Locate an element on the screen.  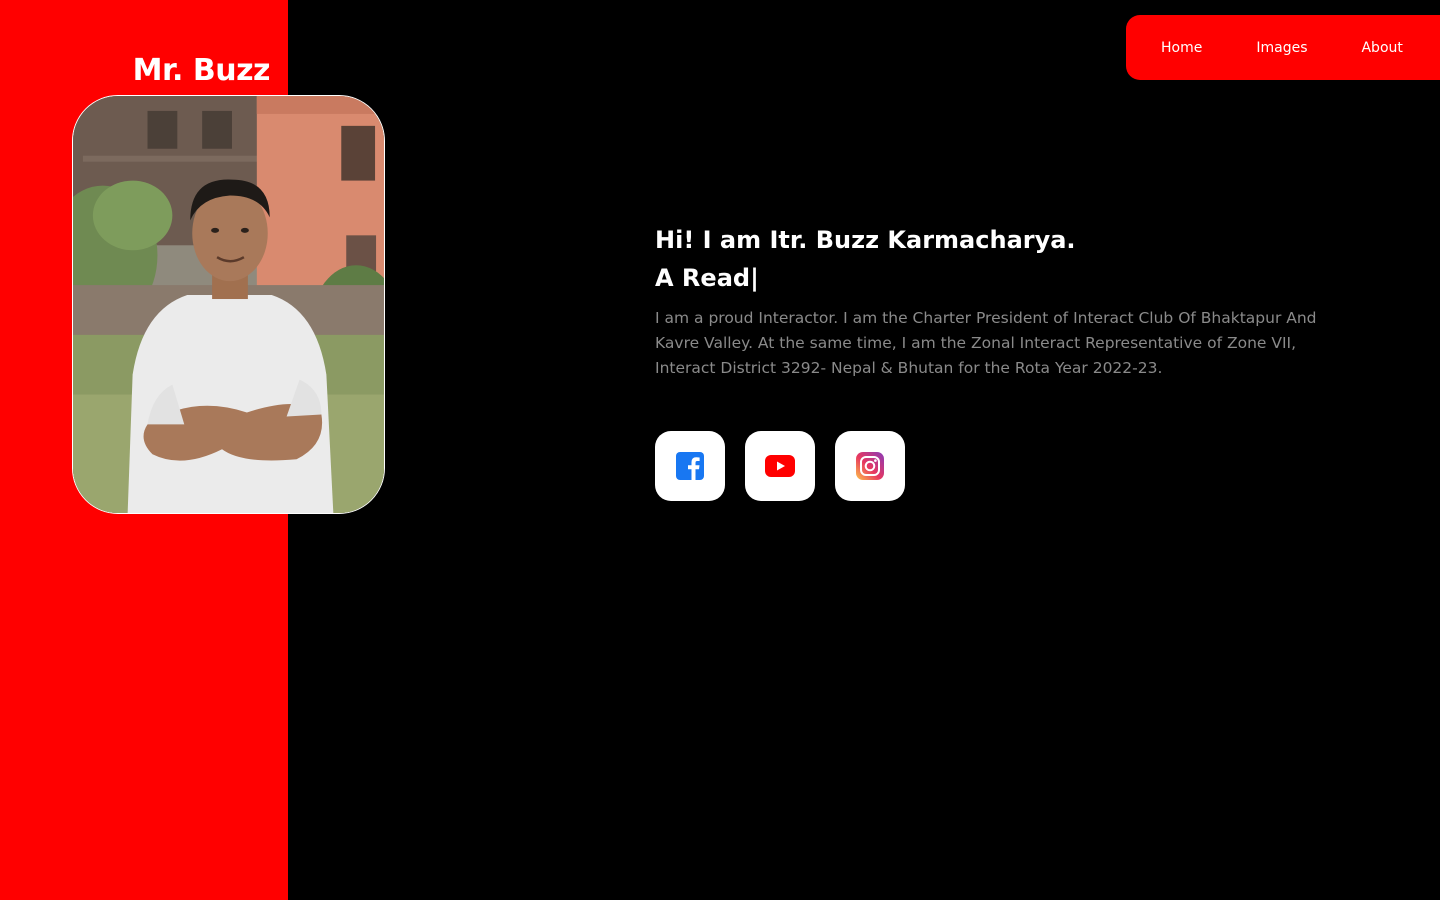
youtube-button is located at coordinates (780, 466).